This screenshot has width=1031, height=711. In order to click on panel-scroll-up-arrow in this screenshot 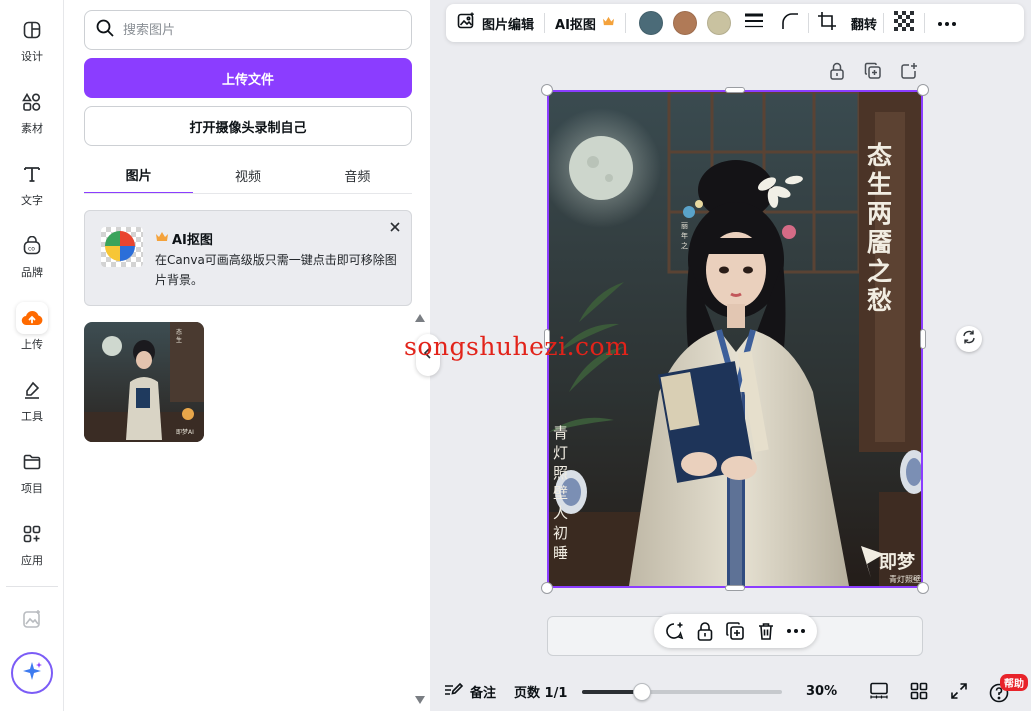, I will do `click(420, 319)`.